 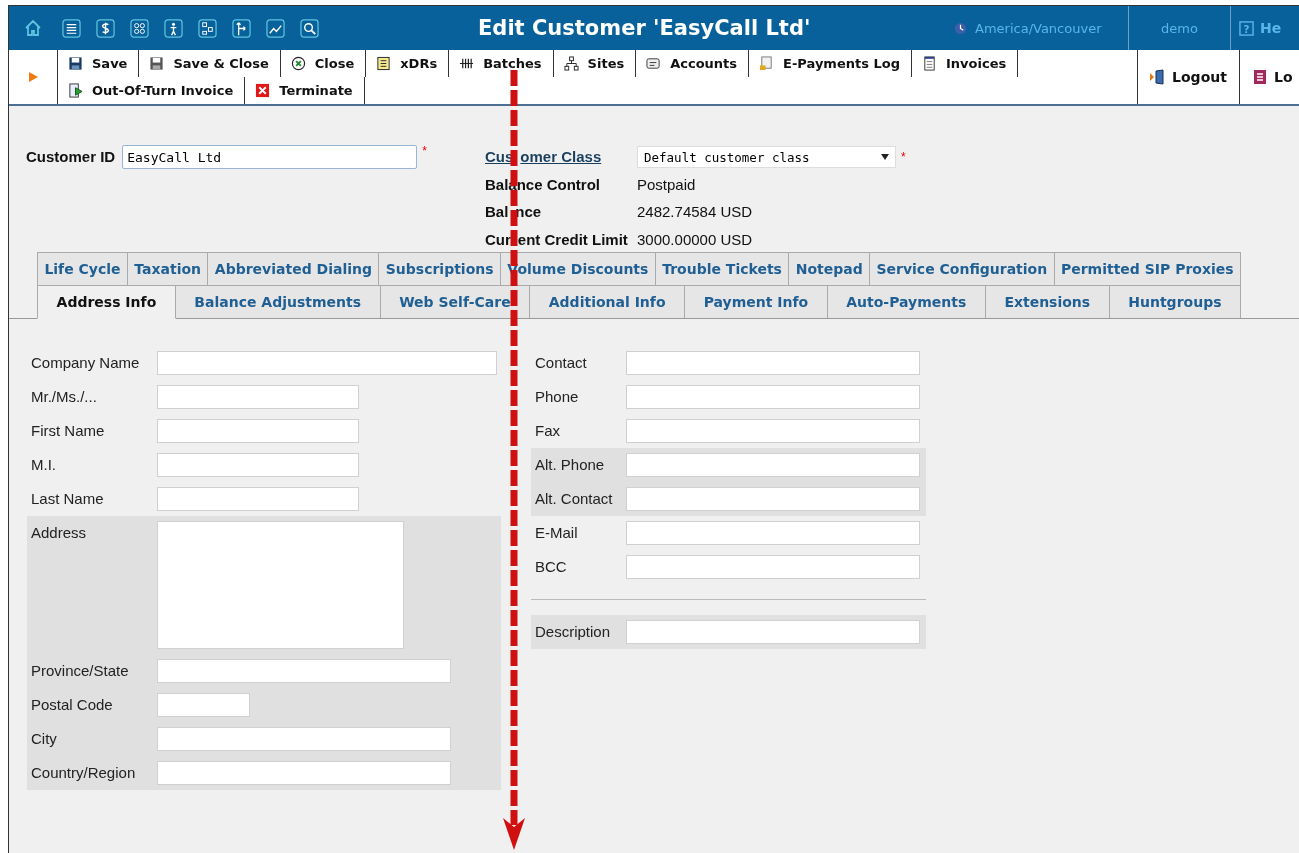 I want to click on search-icon, so click(x=309, y=28).